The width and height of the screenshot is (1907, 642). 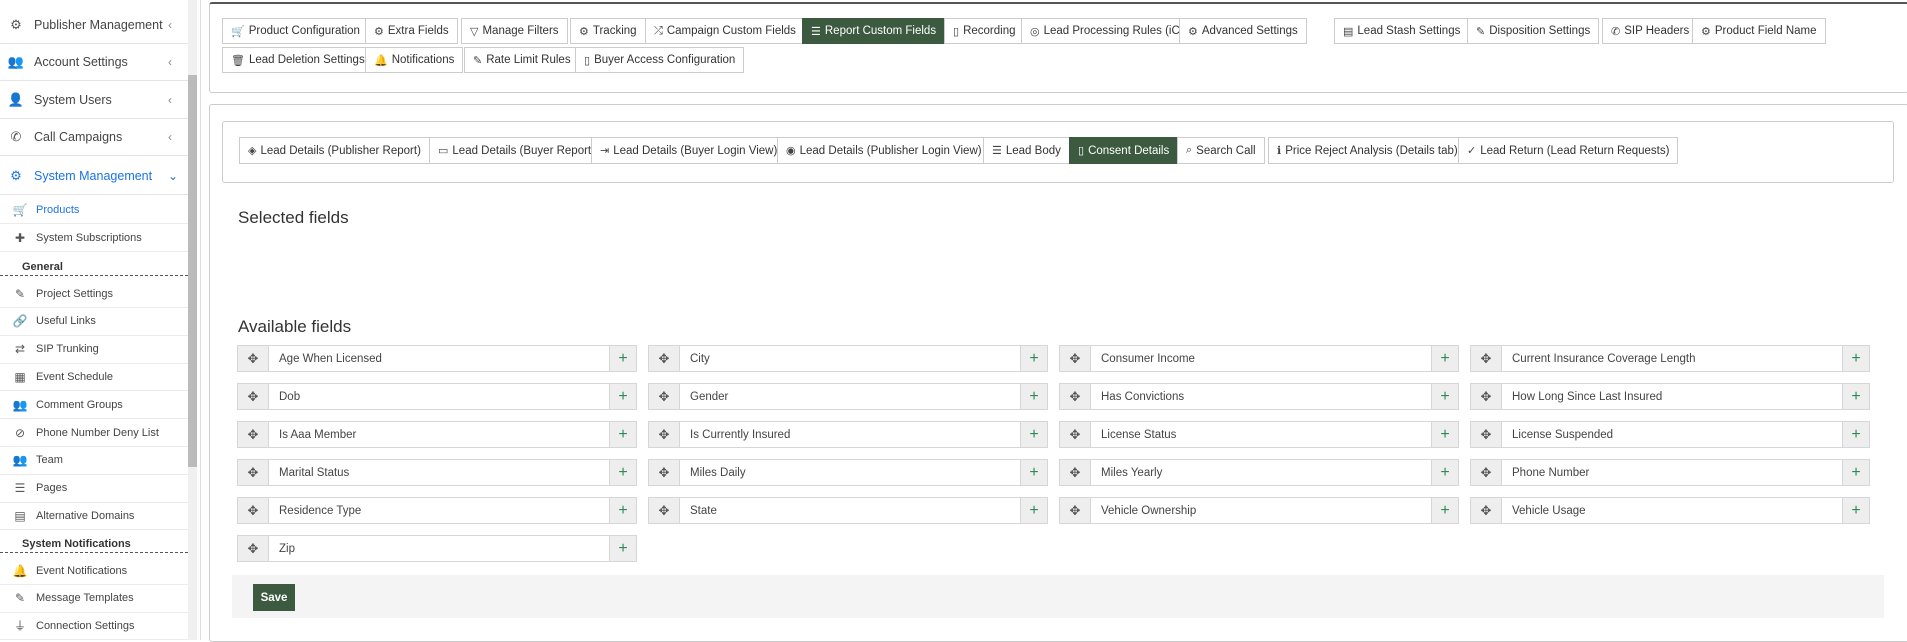 I want to click on available-field: ✥ Marital Status +, so click(x=437, y=472).